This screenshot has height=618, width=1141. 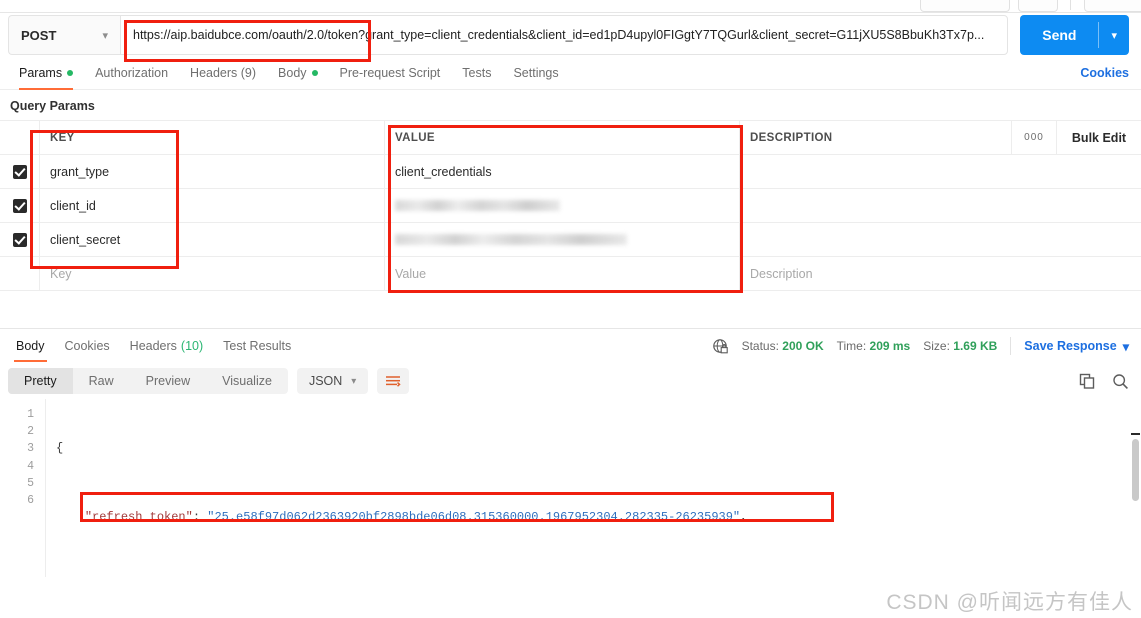 What do you see at coordinates (940, 273) in the screenshot?
I see `new-description-input: Description` at bounding box center [940, 273].